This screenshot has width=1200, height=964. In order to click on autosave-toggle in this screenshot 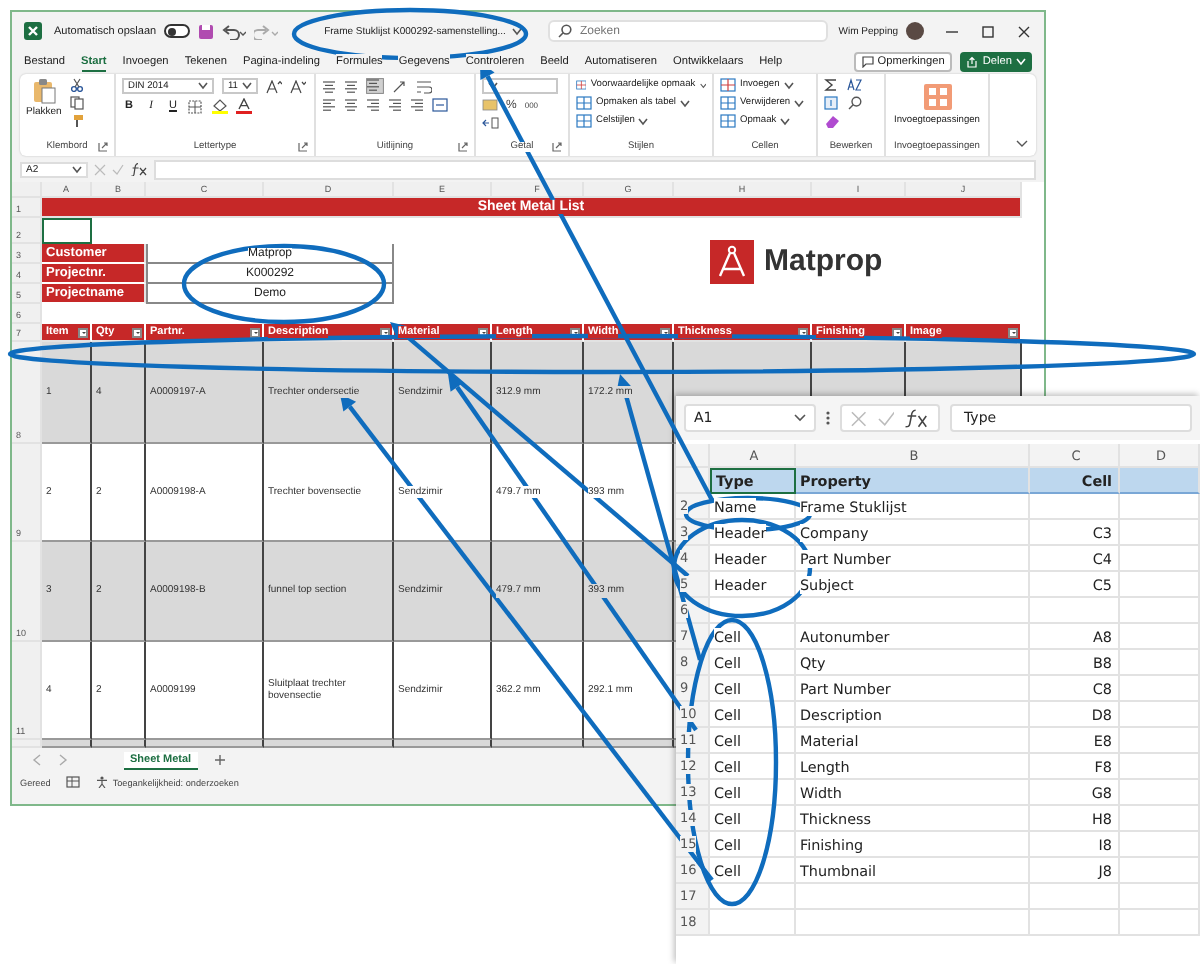, I will do `click(177, 31)`.